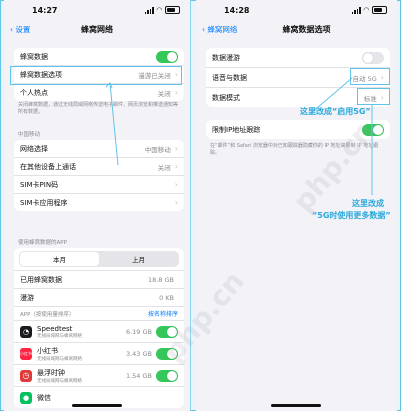 This screenshot has width=401, height=411. I want to click on data-roaming-toggle, so click(373, 57).